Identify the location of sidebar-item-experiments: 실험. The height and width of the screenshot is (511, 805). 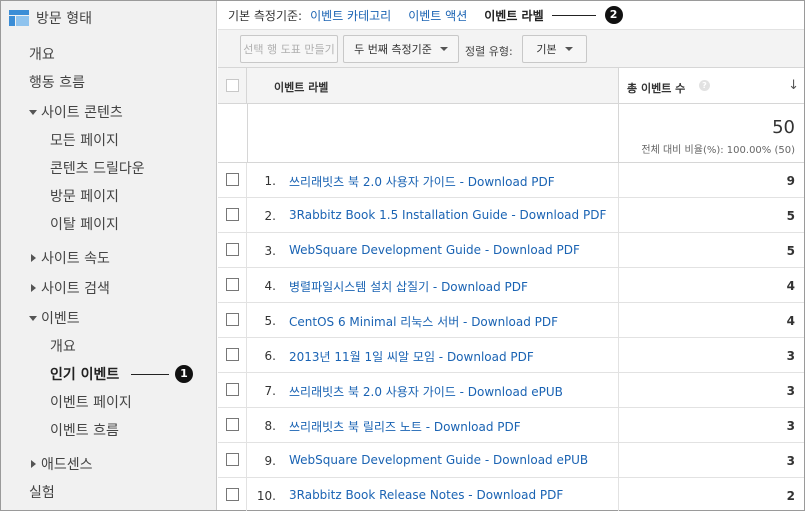
(42, 492).